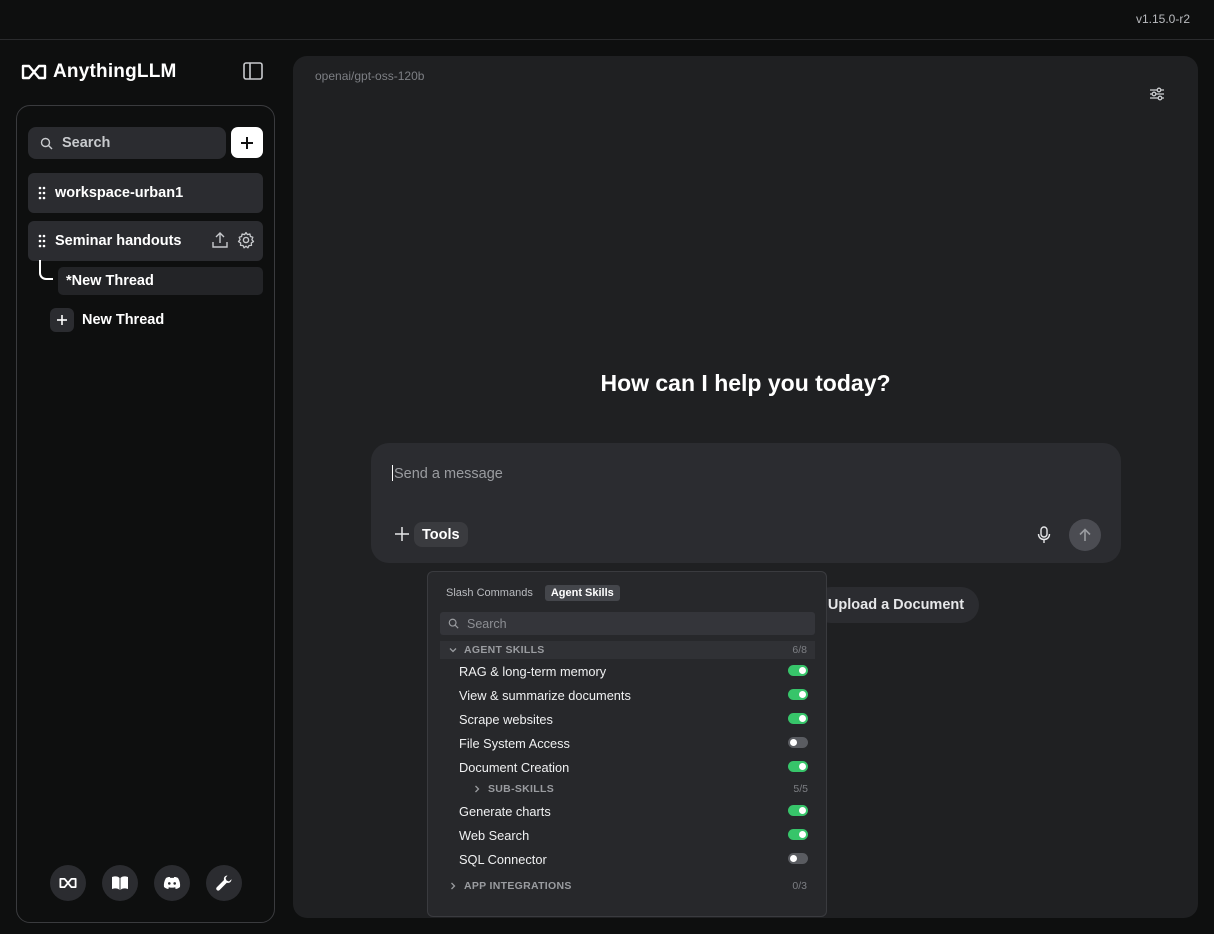 This screenshot has height=934, width=1214. Describe the element at coordinates (123, 320) in the screenshot. I see `new-thread-label: New Thread` at that location.